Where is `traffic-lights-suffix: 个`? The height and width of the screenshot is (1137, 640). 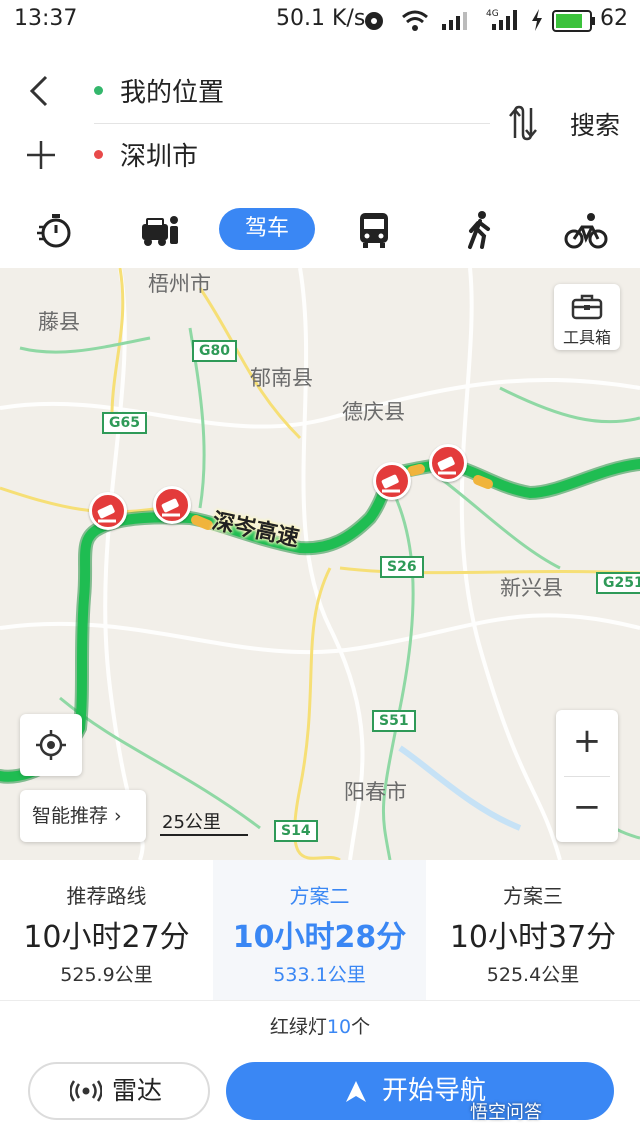
traffic-lights-suffix: 个 is located at coordinates (361, 1027).